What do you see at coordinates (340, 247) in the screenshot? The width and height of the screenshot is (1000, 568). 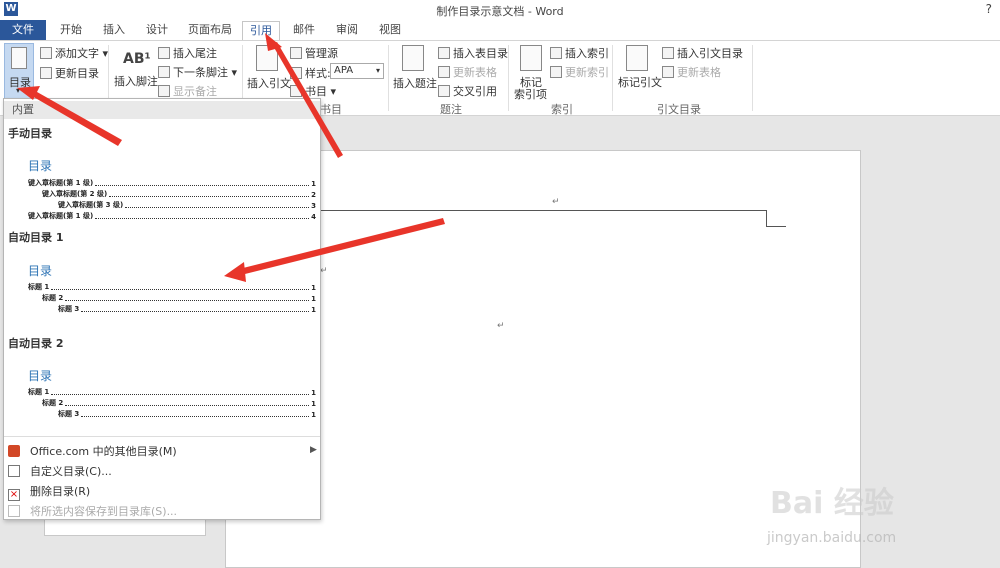 I see `arrow-to-auto-toc` at bounding box center [340, 247].